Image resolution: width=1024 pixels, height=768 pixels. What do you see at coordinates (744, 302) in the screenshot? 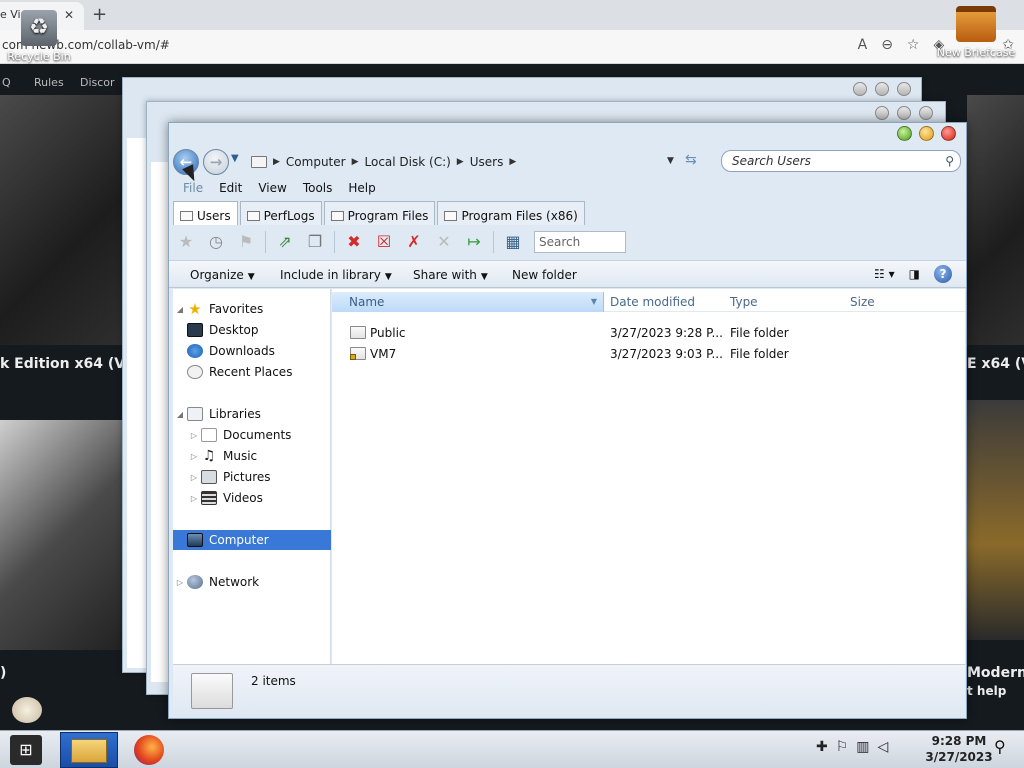
I see `column-type: Type` at bounding box center [744, 302].